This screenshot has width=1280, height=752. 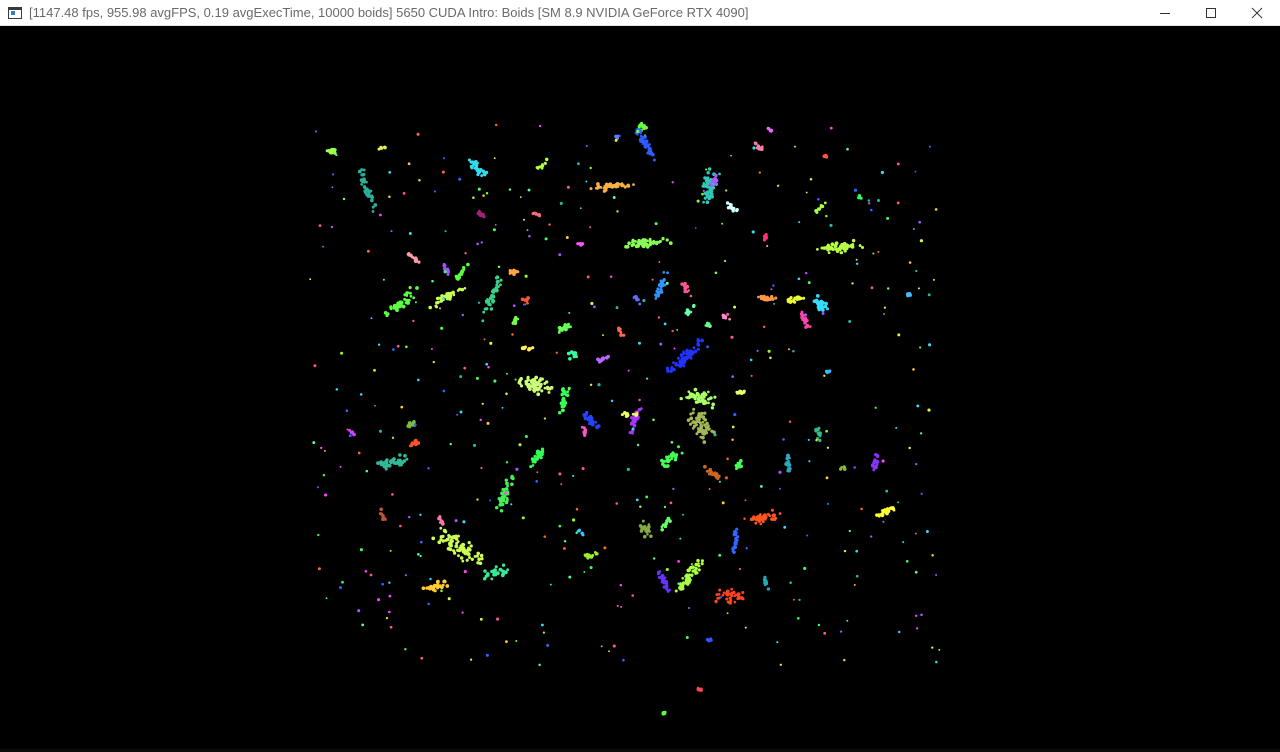 I want to click on maximize-button, so click(x=1211, y=13).